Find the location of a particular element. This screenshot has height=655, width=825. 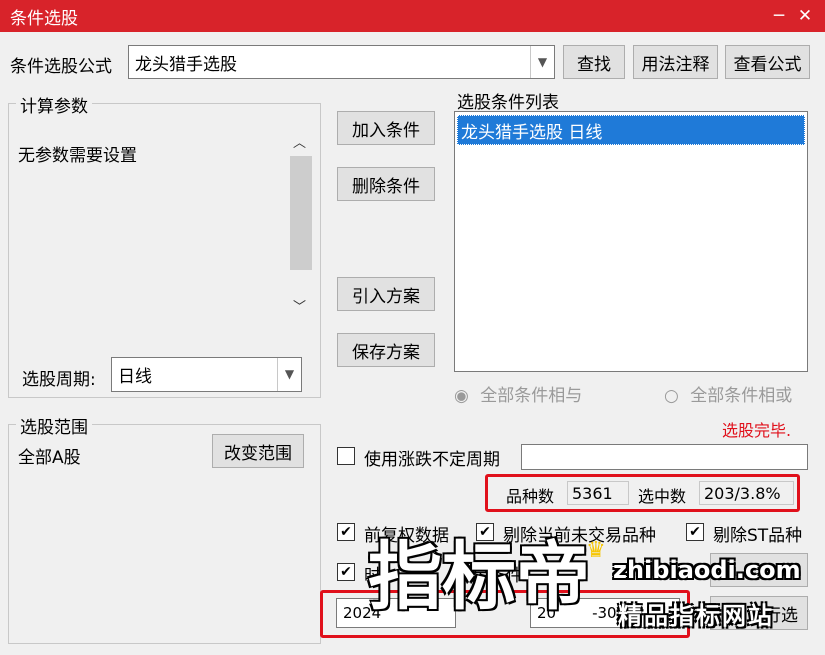

scroll-thumb is located at coordinates (301, 213).